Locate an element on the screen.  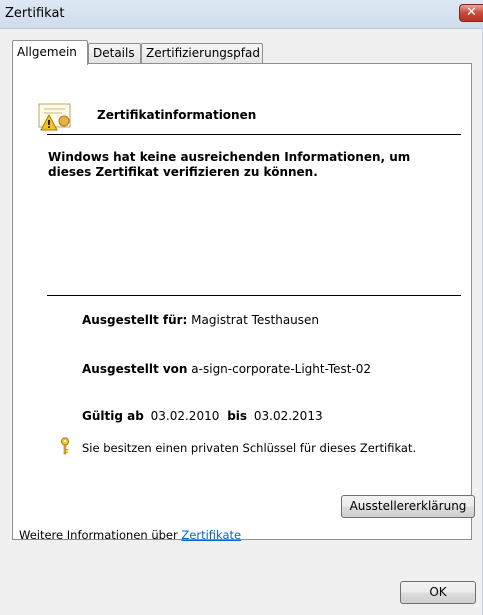
details-divider is located at coordinates (254, 295).